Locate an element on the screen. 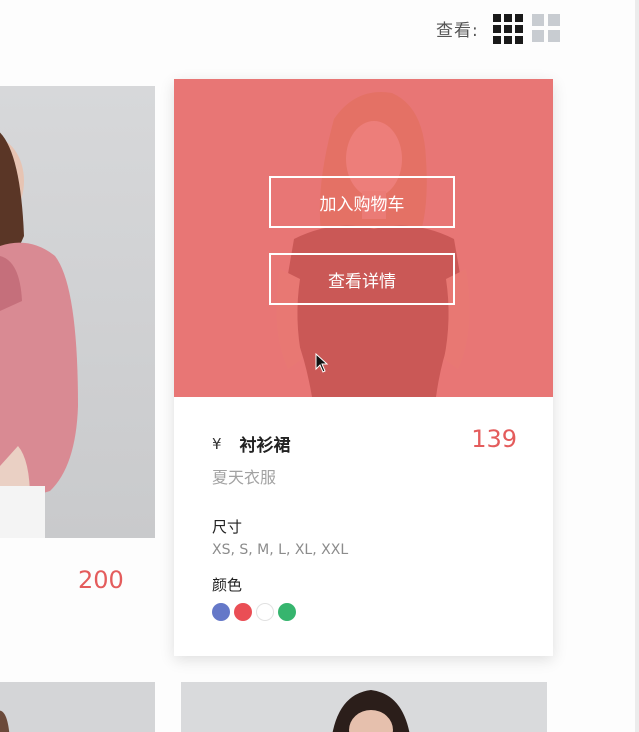  size-label: 尺寸 is located at coordinates (227, 527).